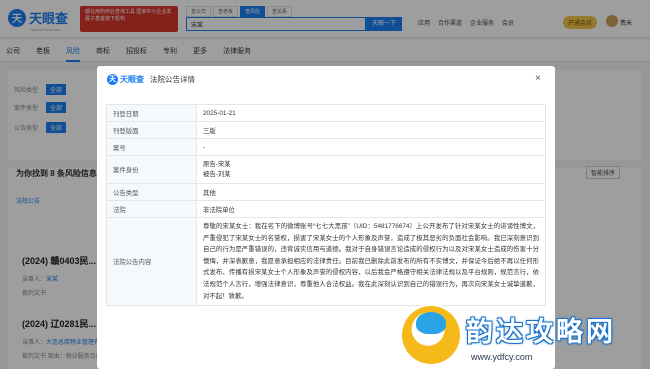  What do you see at coordinates (371, 169) in the screenshot?
I see `field-value: 原告-宋某 被告-刘某` at bounding box center [371, 169].